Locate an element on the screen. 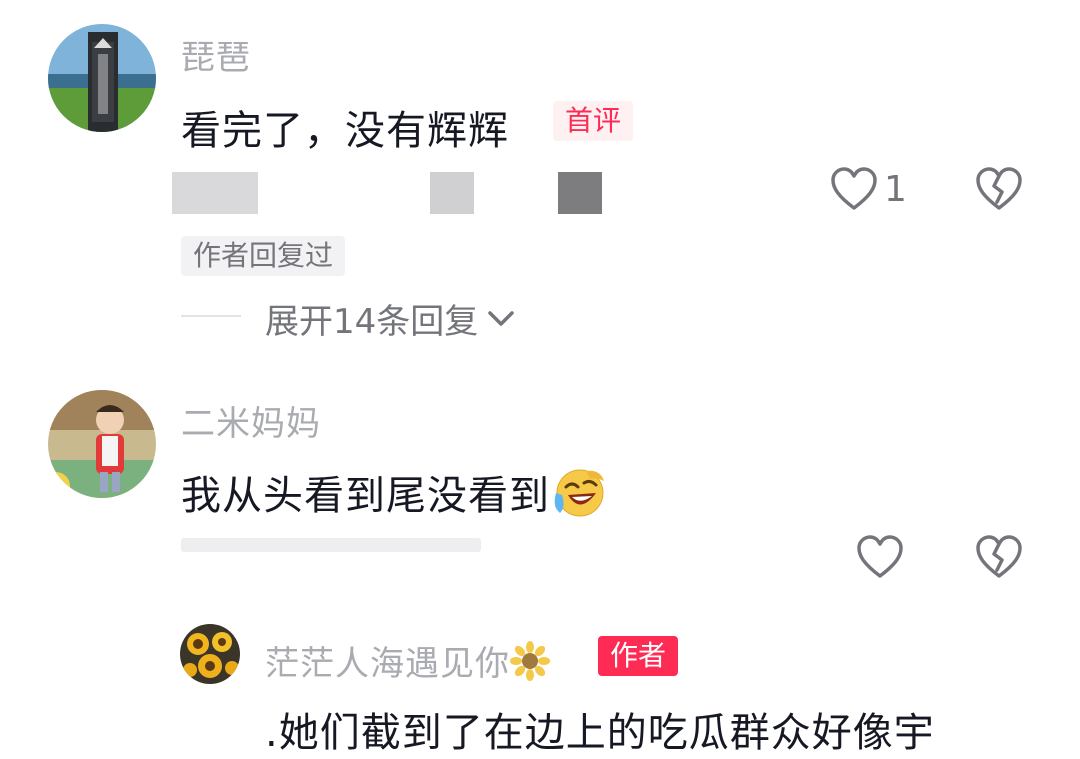  reply-avatar is located at coordinates (210, 654).